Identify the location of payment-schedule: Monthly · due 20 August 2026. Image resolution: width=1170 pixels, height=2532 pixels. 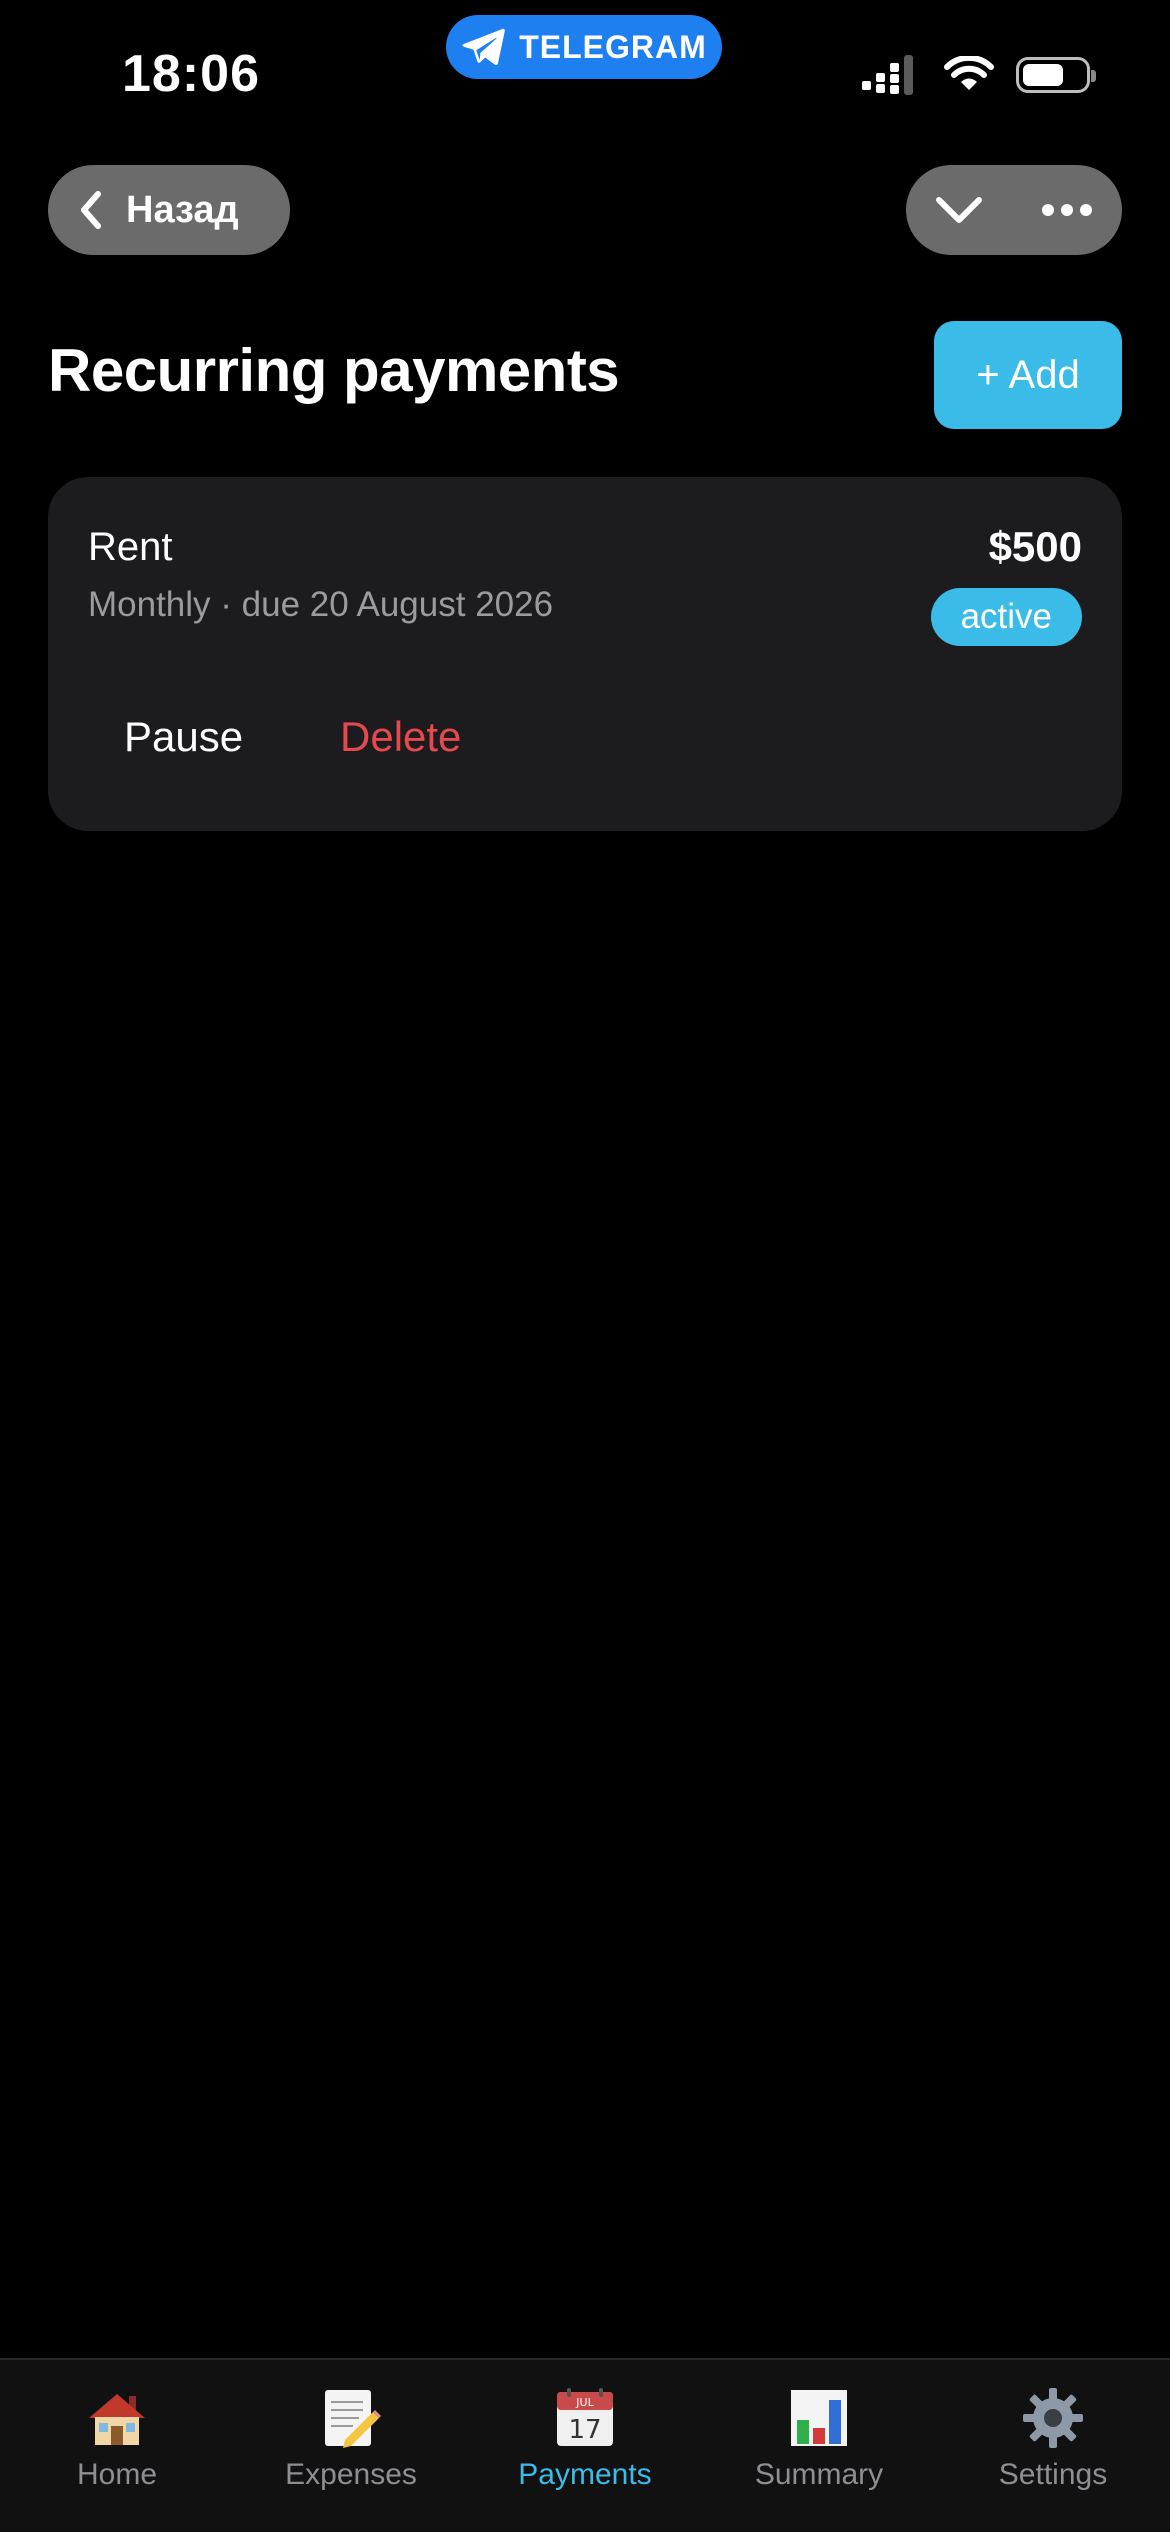
(321, 604).